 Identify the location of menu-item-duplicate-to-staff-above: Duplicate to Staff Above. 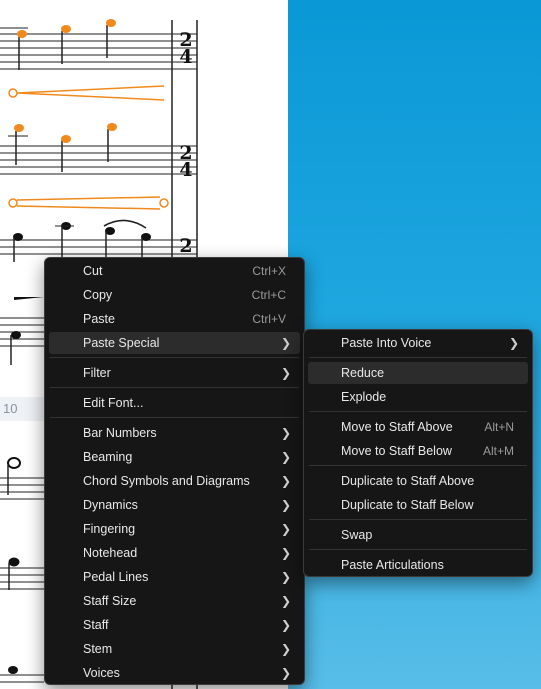
(418, 481).